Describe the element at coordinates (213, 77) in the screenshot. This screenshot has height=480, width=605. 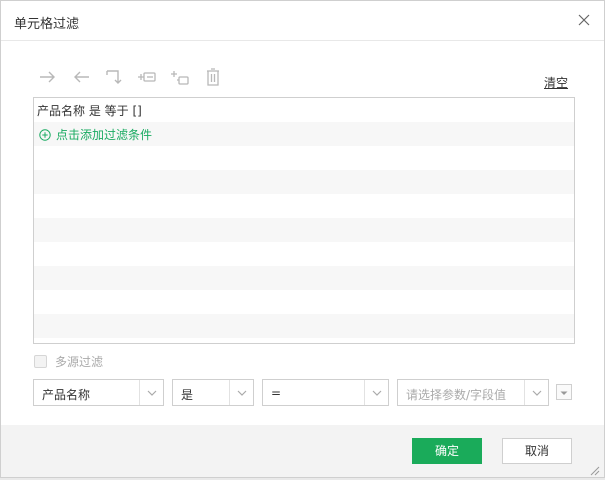
I see `delete-icon` at that location.